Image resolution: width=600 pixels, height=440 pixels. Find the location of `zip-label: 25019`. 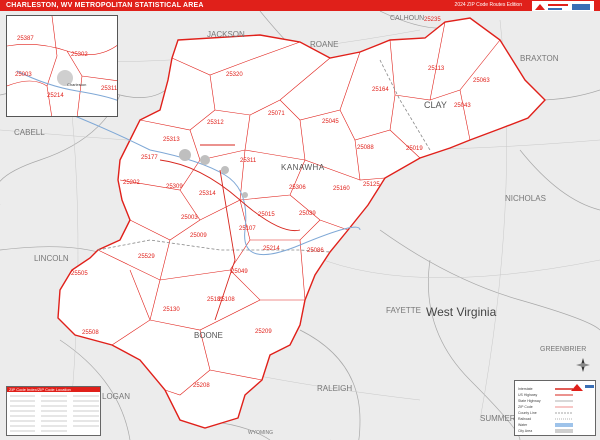

zip-label: 25019 is located at coordinates (414, 149).